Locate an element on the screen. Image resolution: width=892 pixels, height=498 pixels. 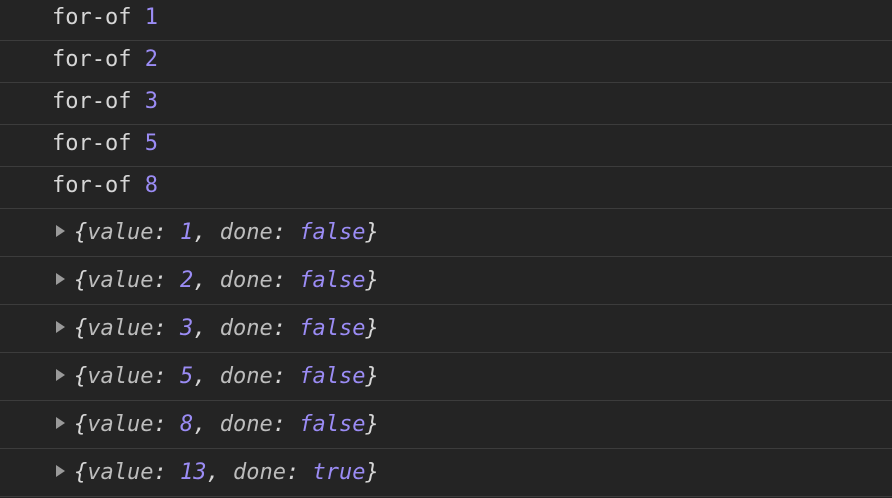
log-value: 3 is located at coordinates (151, 101).